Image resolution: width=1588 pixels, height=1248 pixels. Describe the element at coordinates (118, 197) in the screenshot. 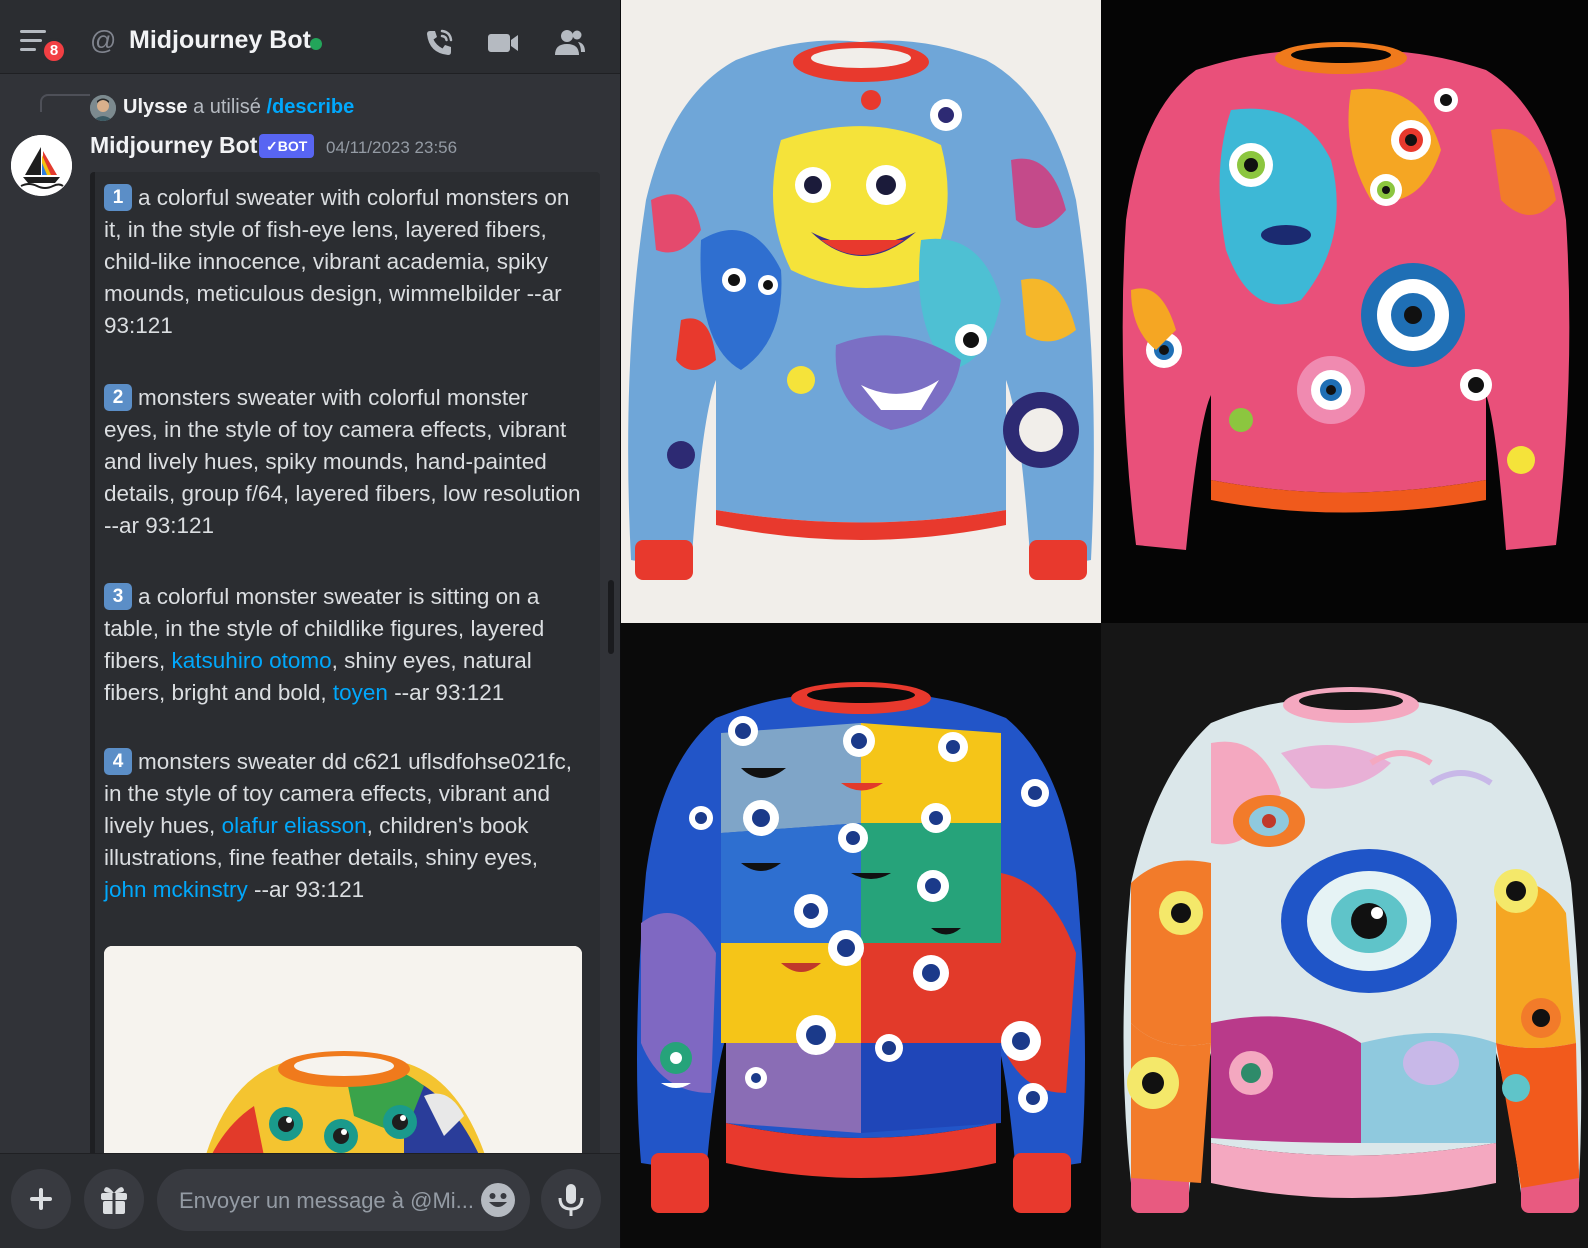

I see `number-1-icon: 1` at that location.